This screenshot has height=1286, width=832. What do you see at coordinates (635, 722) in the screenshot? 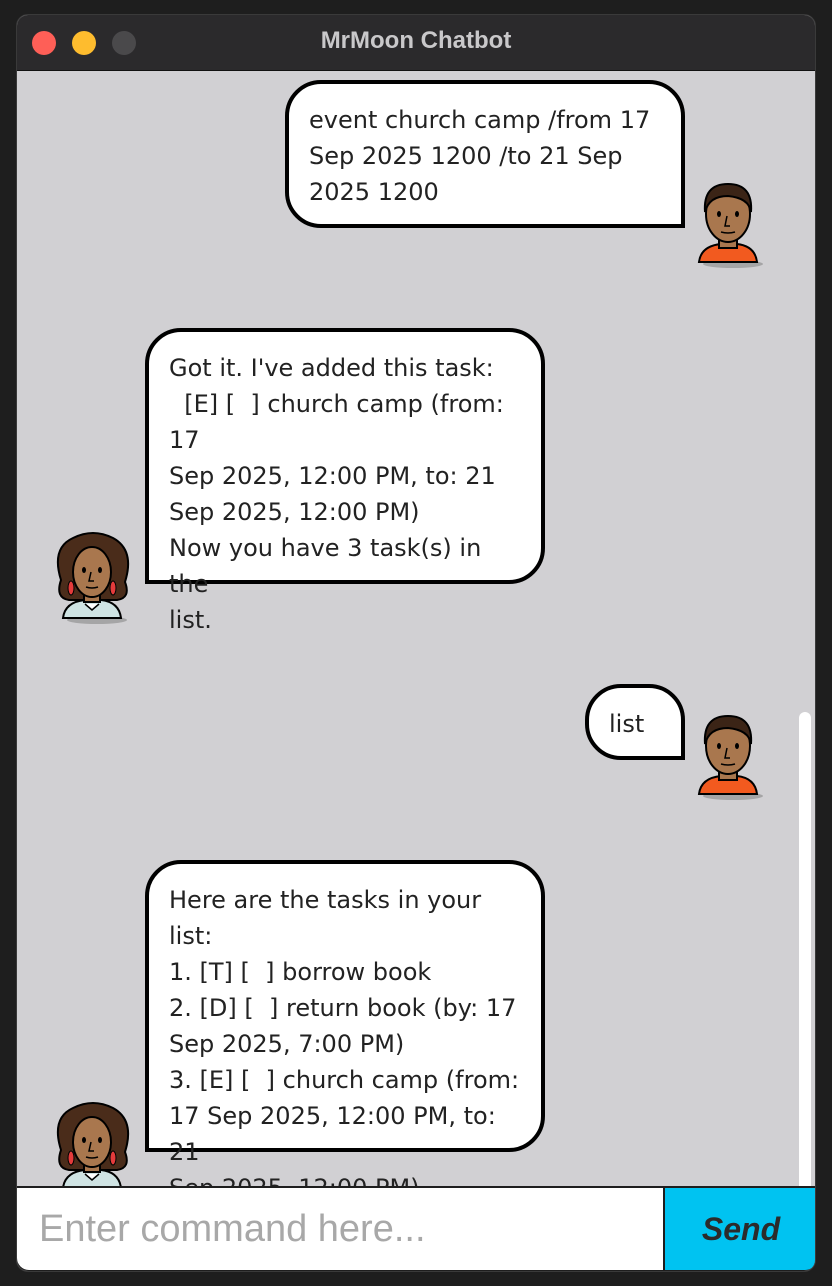
I see `user-message-bubble: list` at bounding box center [635, 722].